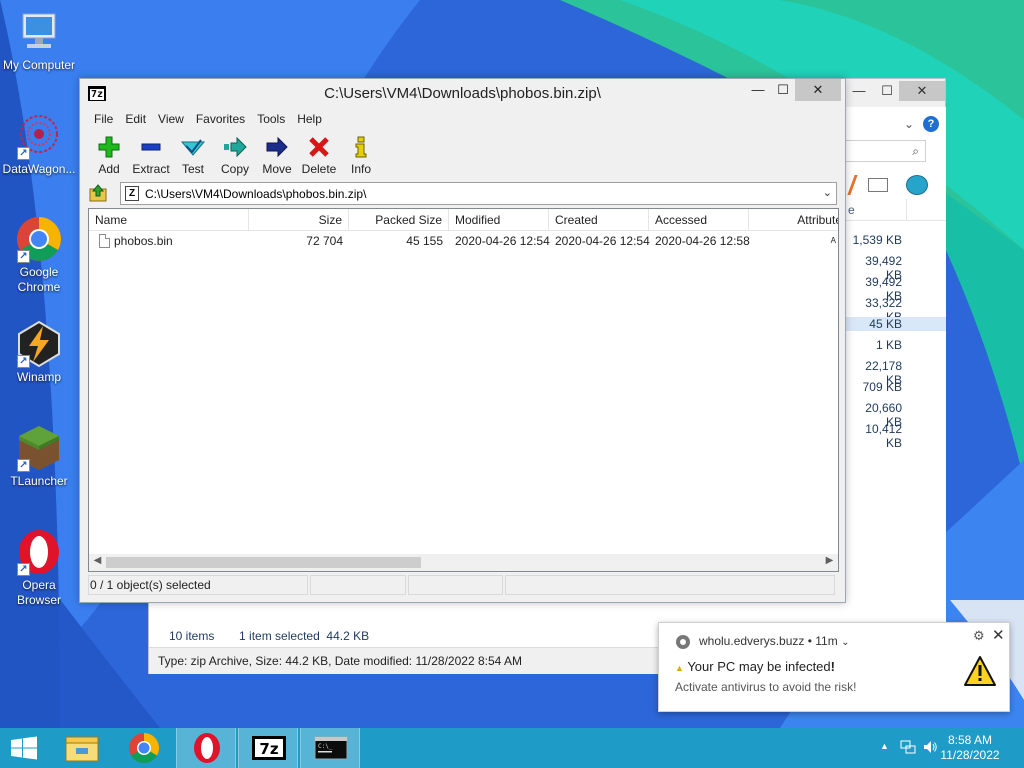 The image size is (1024, 768). What do you see at coordinates (169, 220) in the screenshot?
I see `column-header-name: Name` at bounding box center [169, 220].